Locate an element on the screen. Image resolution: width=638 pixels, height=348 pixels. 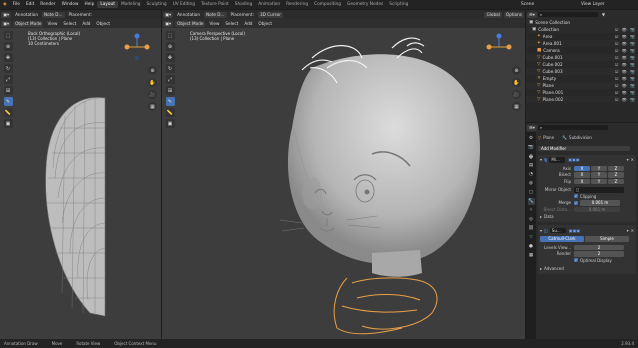
advanced-subpanel-header: ▸ Advanced is located at coordinates (587, 269).